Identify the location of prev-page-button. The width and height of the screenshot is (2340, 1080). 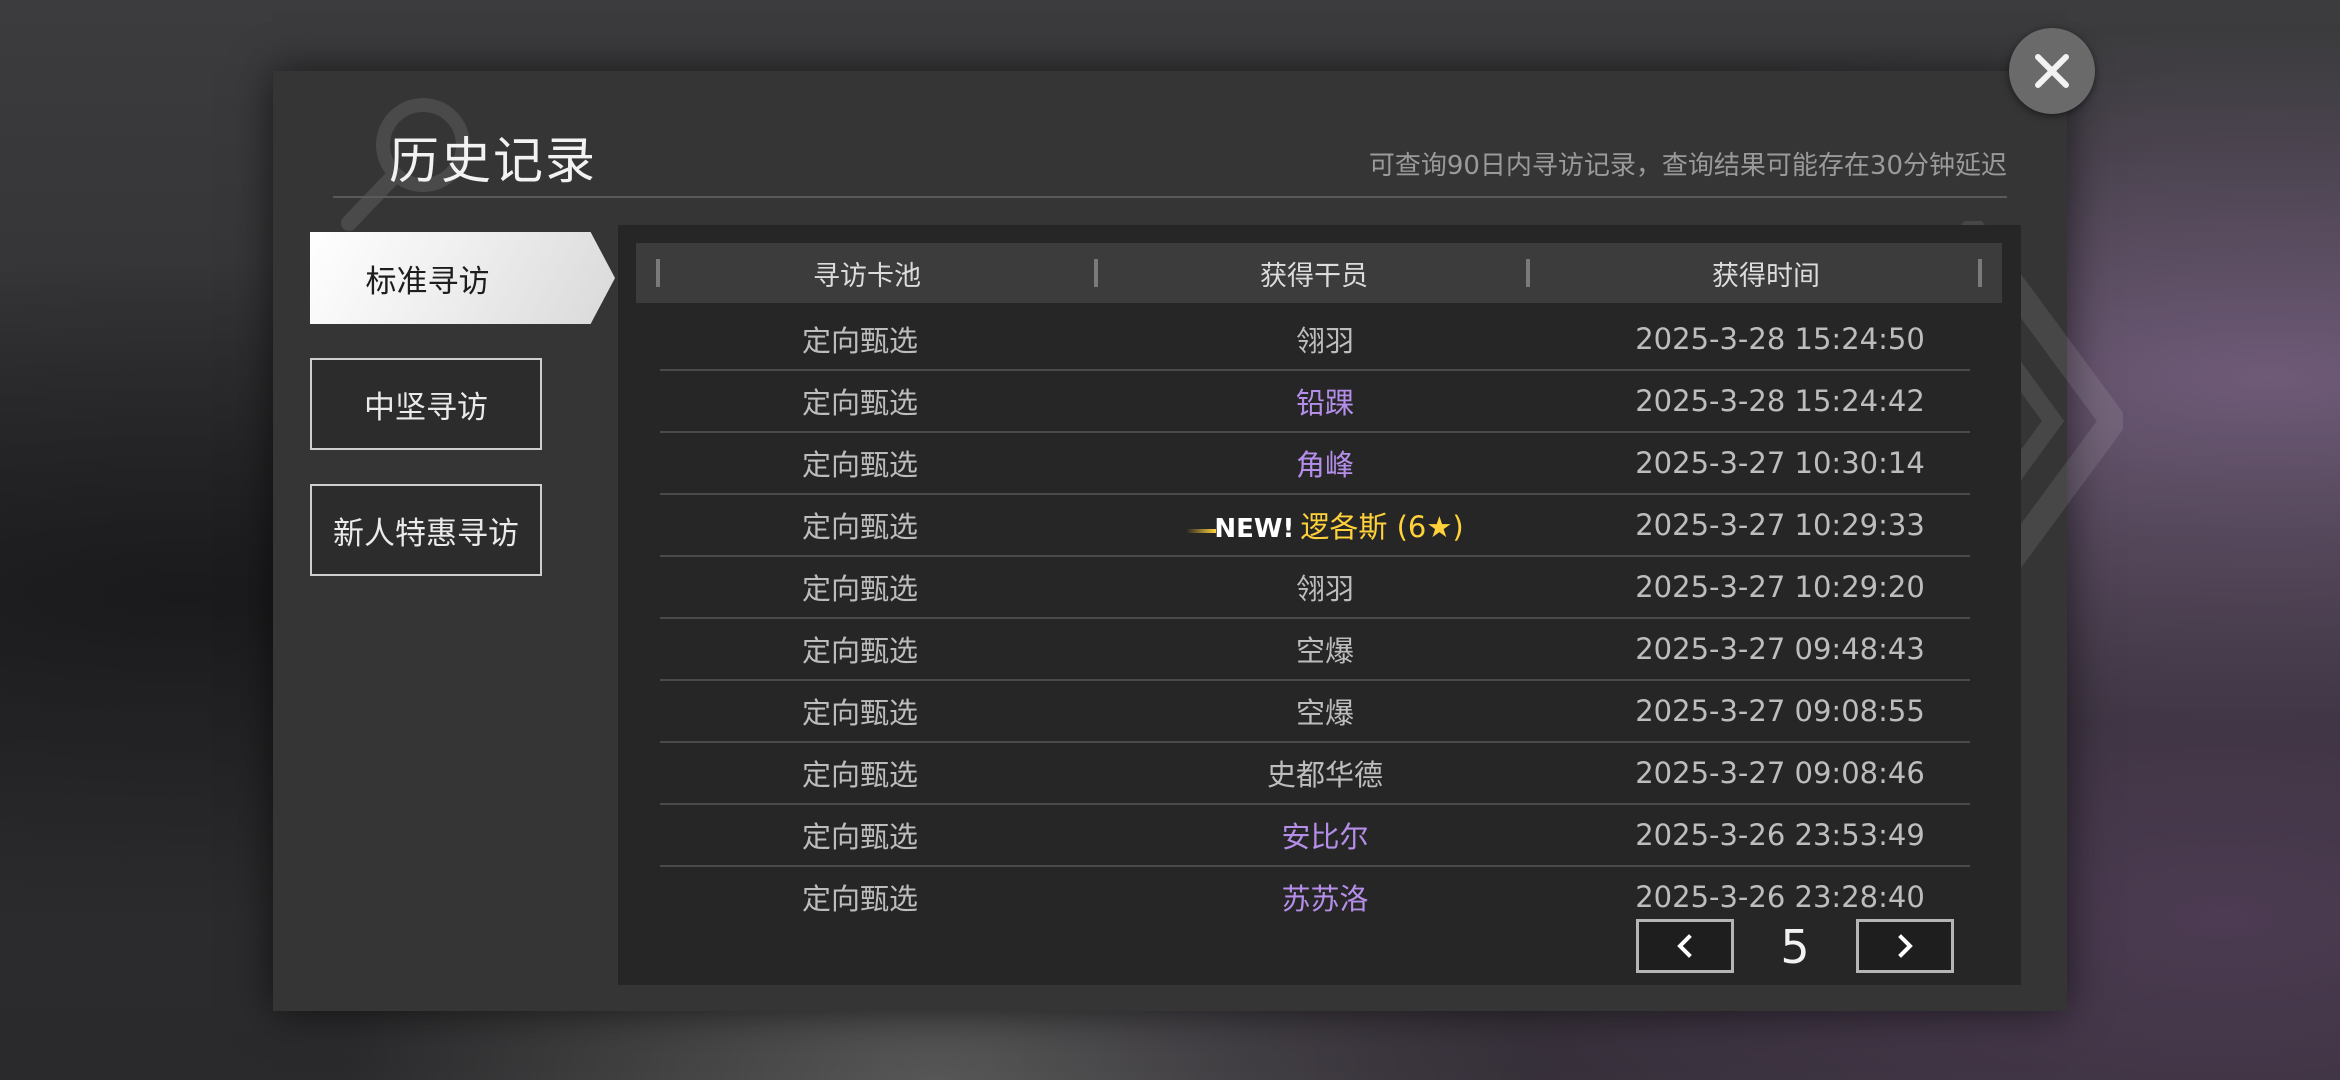
(1685, 946).